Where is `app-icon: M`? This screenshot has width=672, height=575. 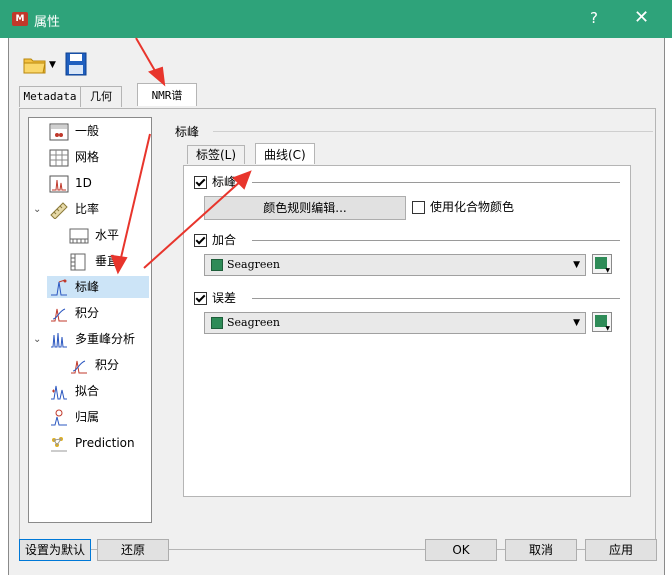
app-icon: M is located at coordinates (20, 19).